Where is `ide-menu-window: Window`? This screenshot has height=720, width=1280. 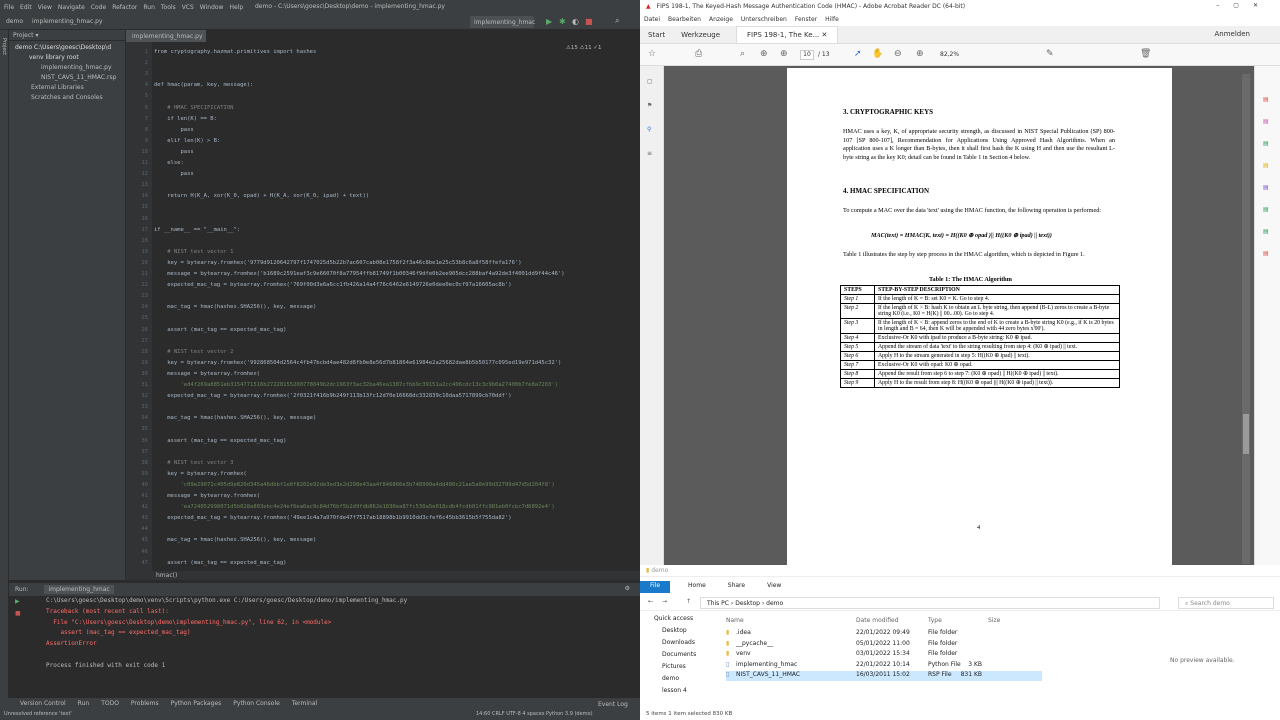 ide-menu-window: Window is located at coordinates (212, 7).